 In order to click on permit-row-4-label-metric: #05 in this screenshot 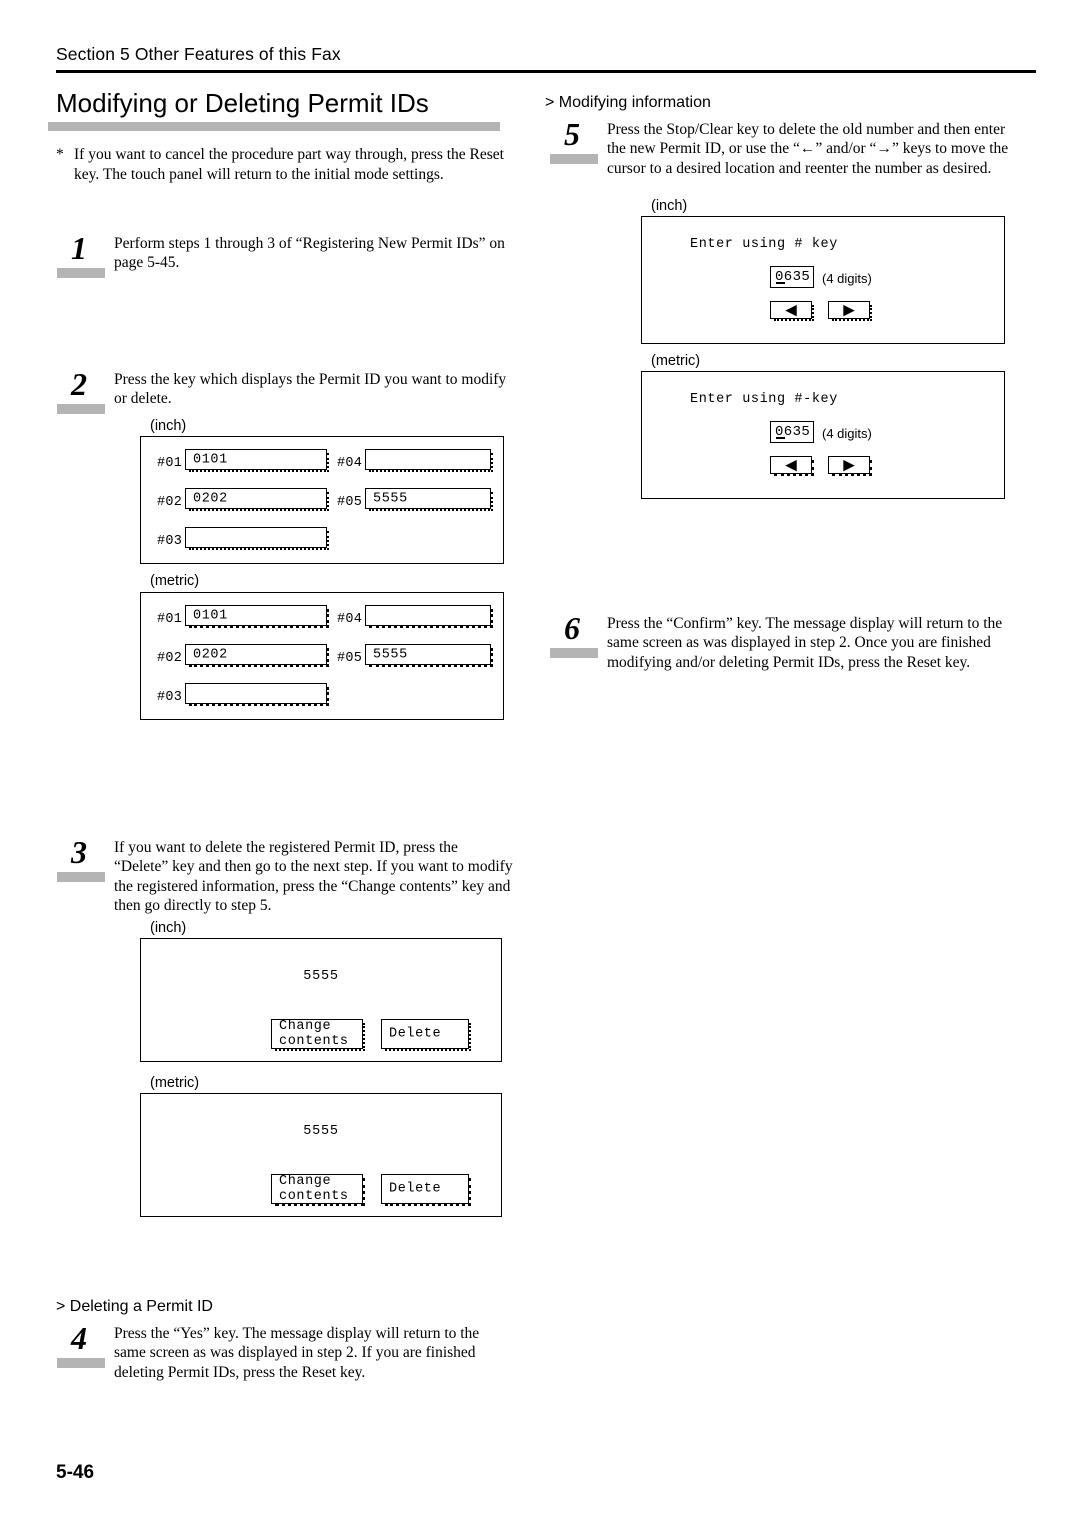, I will do `click(350, 658)`.